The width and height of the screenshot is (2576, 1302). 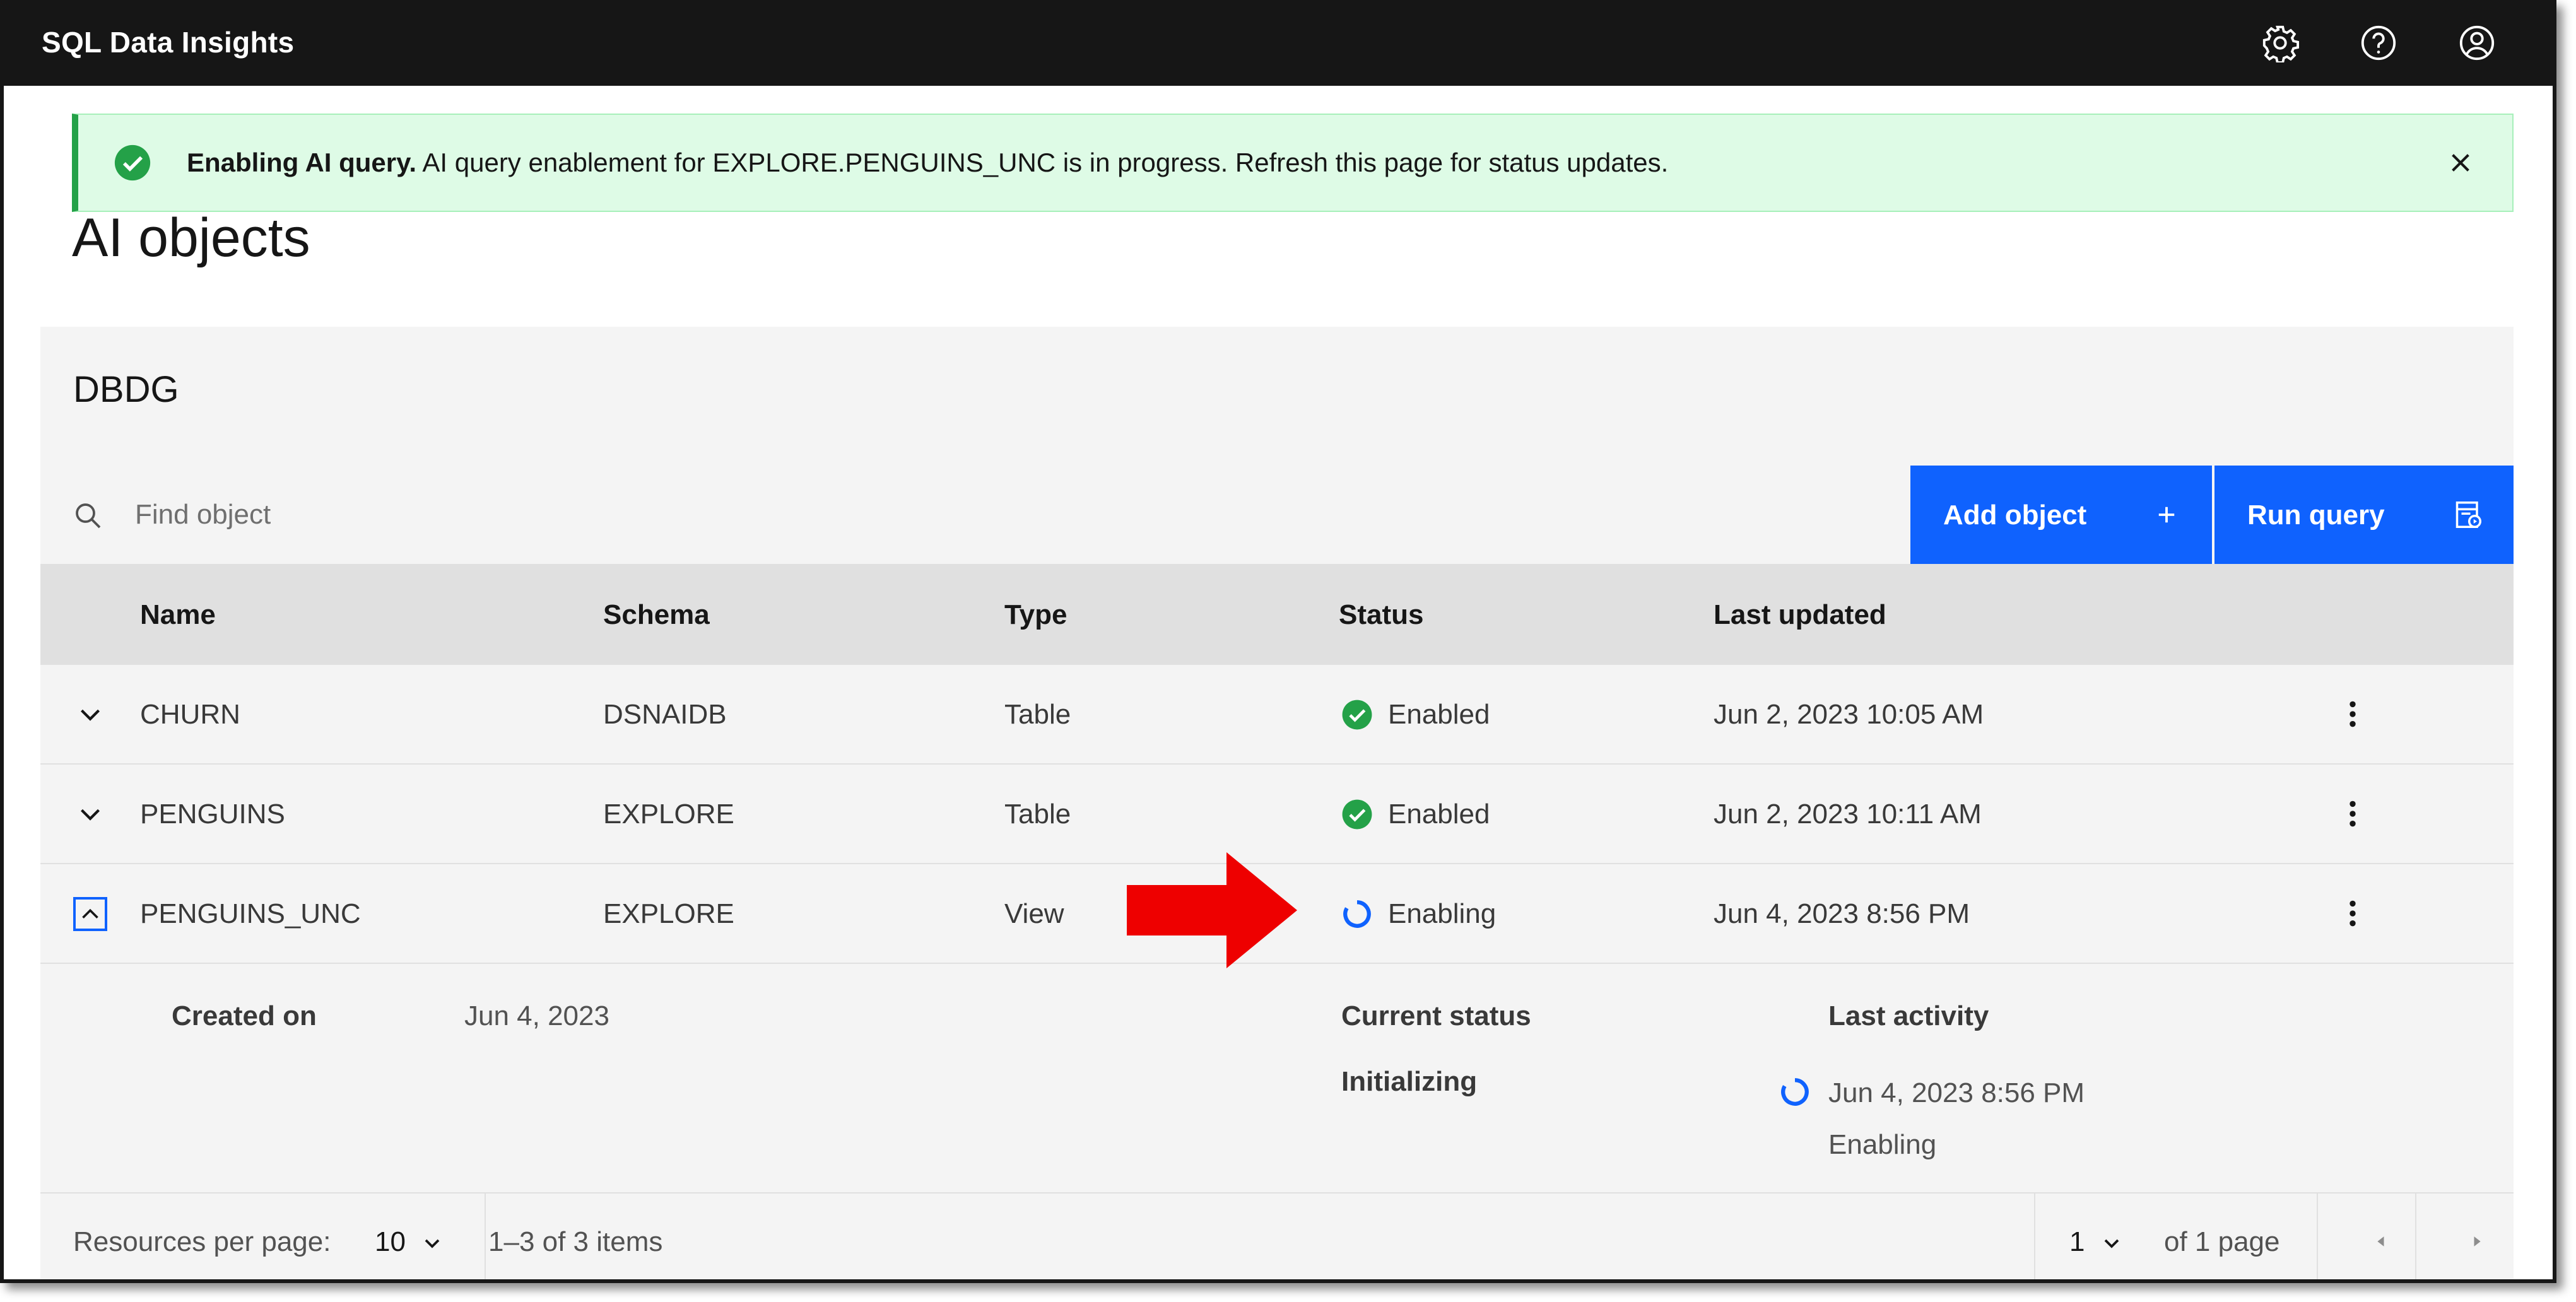 What do you see at coordinates (1278, 45) in the screenshot?
I see `top-header: SQL Data Insights` at bounding box center [1278, 45].